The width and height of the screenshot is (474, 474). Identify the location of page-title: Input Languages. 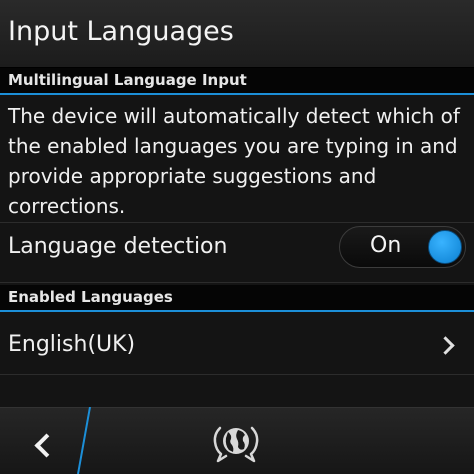
(121, 31).